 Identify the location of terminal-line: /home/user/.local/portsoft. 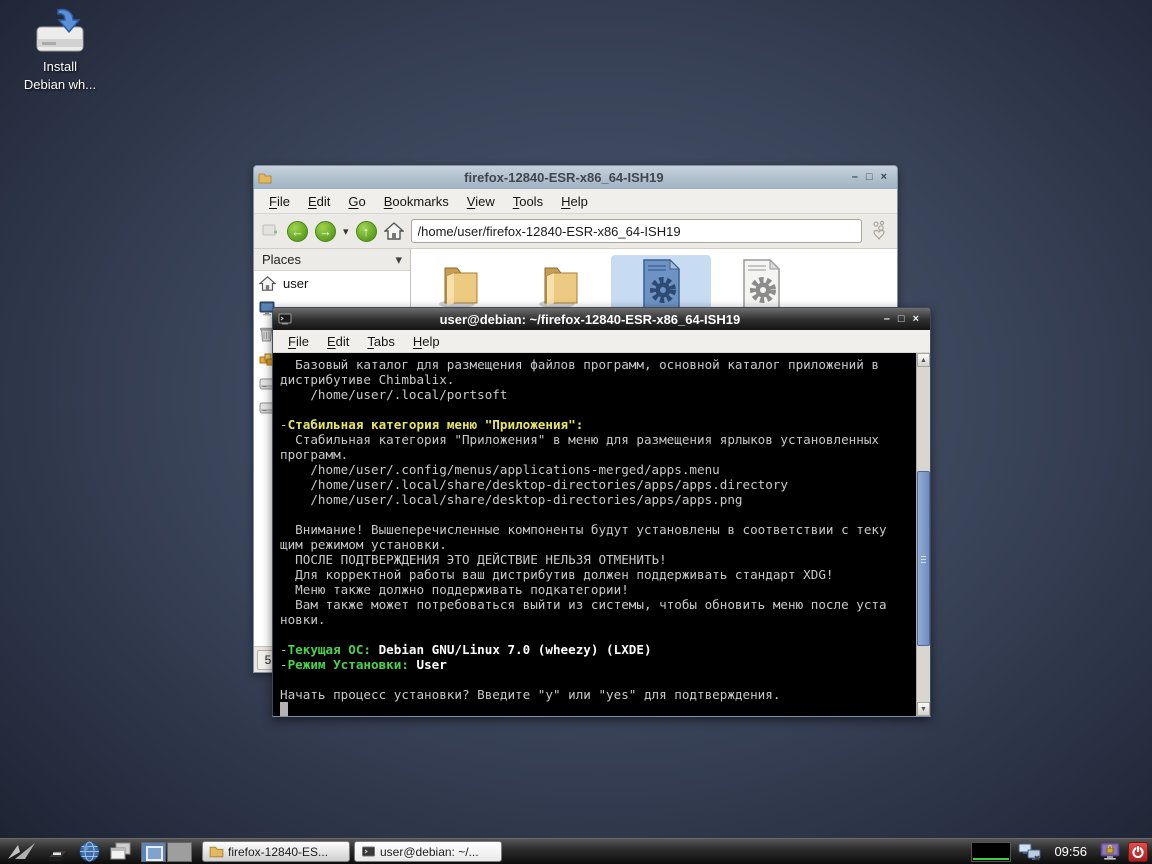
(394, 394).